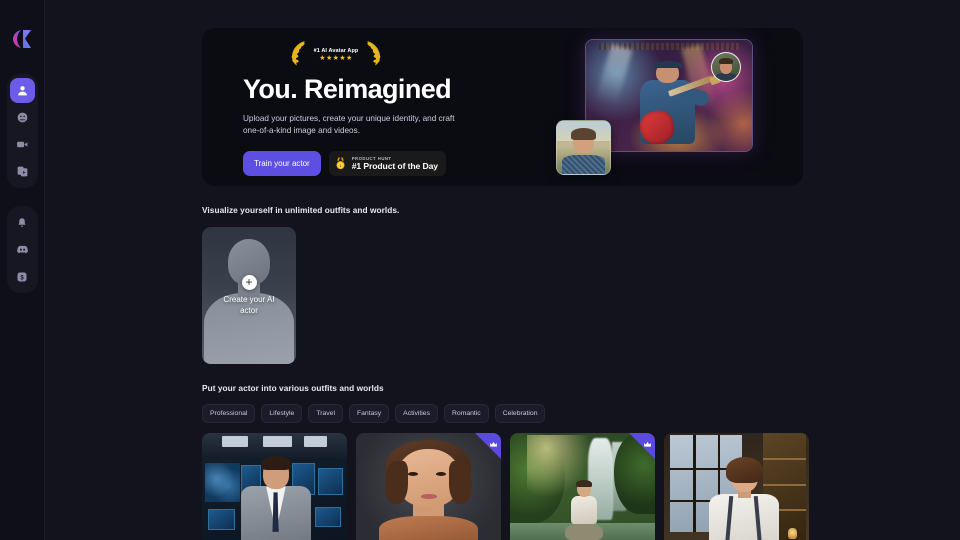 This screenshot has width=960, height=540. What do you see at coordinates (726, 67) in the screenshot?
I see `hero-source-avatar` at bounding box center [726, 67].